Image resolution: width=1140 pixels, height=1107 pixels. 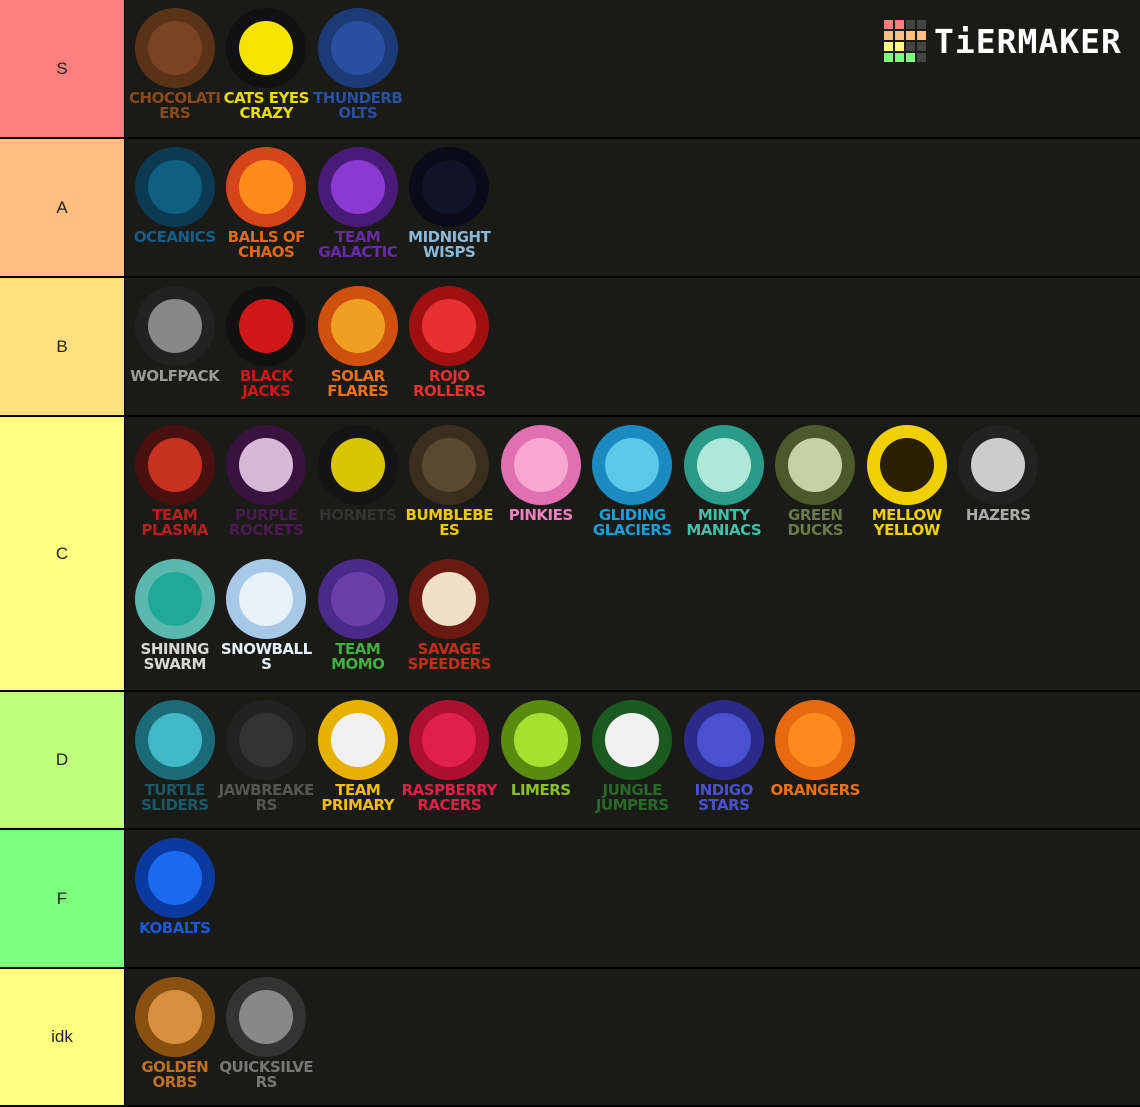 I want to click on team-item: Cats Eyes Crazy, so click(x=267, y=71).